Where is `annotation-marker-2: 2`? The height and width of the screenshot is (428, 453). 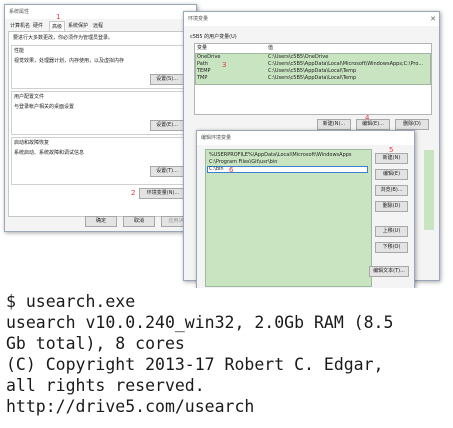 annotation-marker-2: 2 is located at coordinates (133, 193).